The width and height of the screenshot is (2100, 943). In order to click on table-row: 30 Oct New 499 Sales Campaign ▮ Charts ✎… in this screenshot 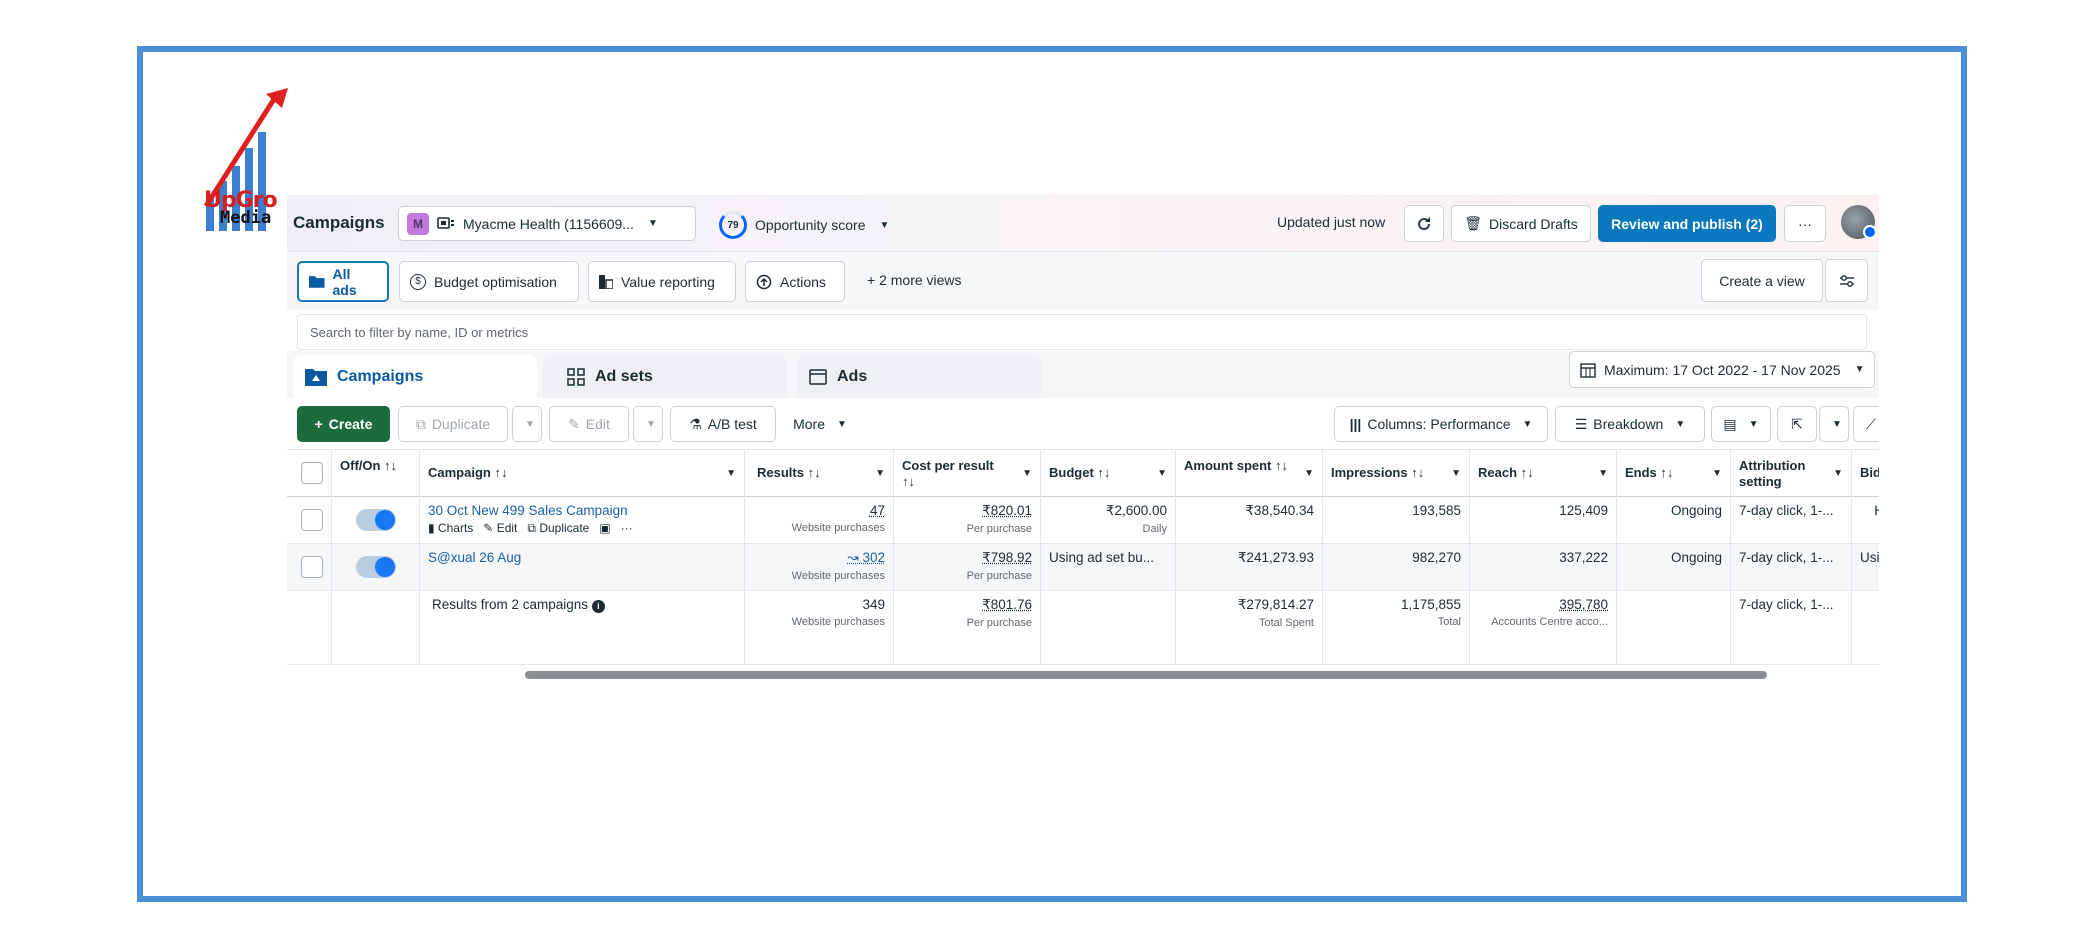, I will do `click(1083, 520)`.